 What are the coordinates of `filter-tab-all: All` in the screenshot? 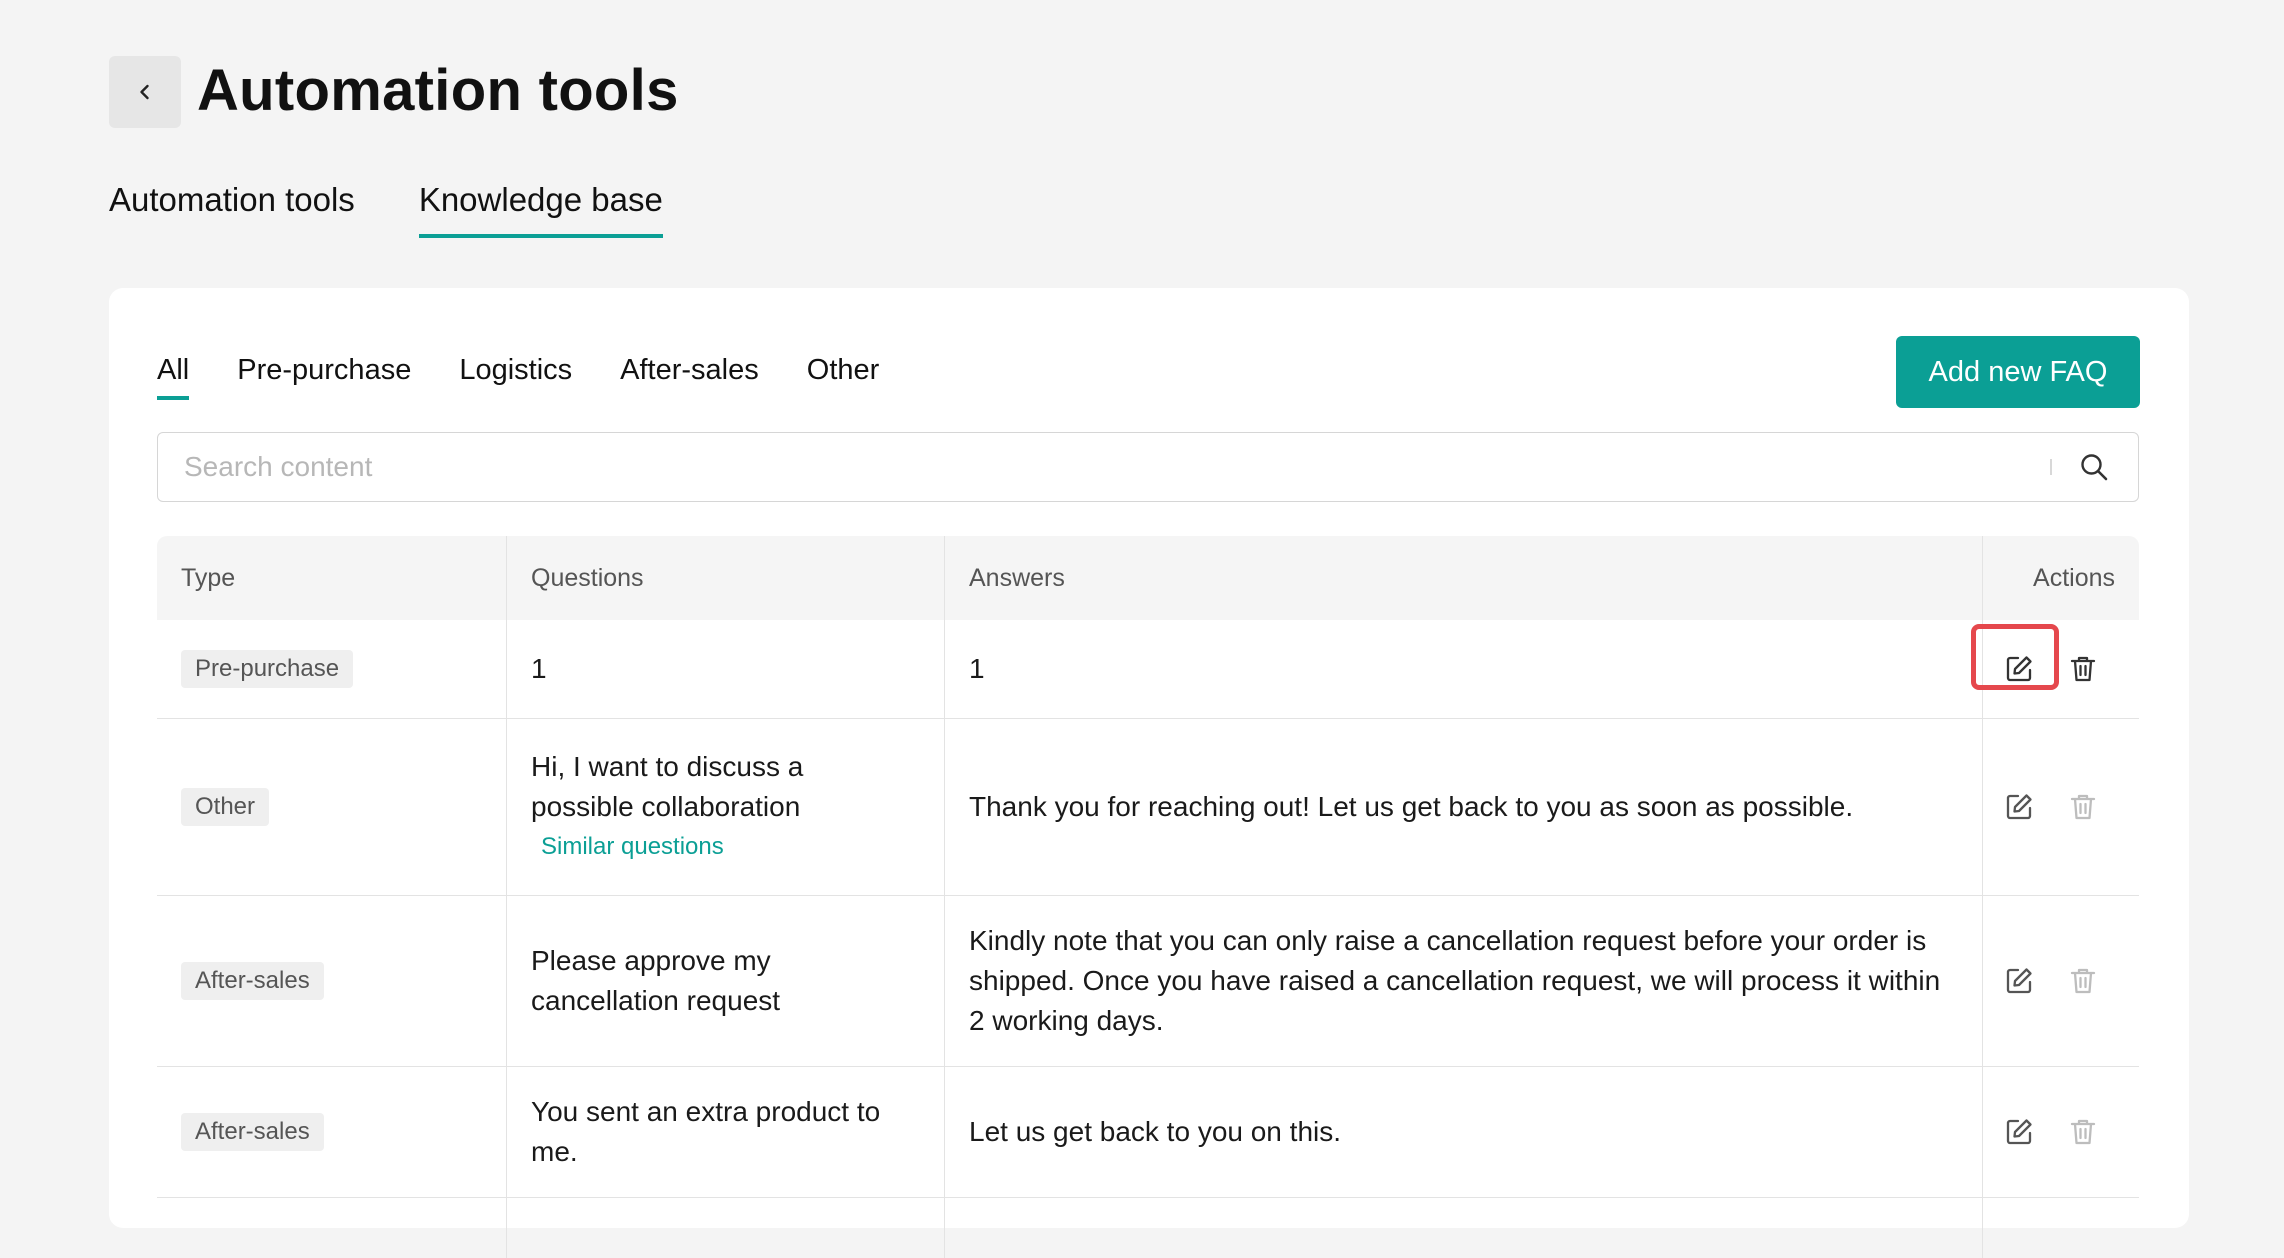 It's located at (173, 374).